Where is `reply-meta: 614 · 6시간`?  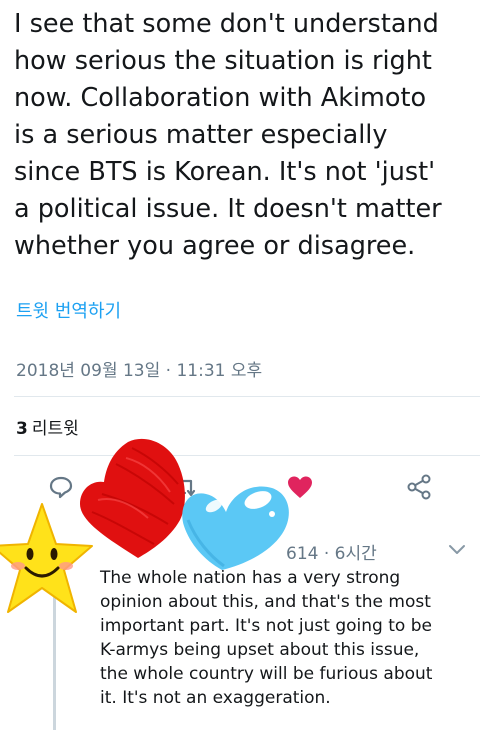
reply-meta: 614 · 6시간 is located at coordinates (331, 554).